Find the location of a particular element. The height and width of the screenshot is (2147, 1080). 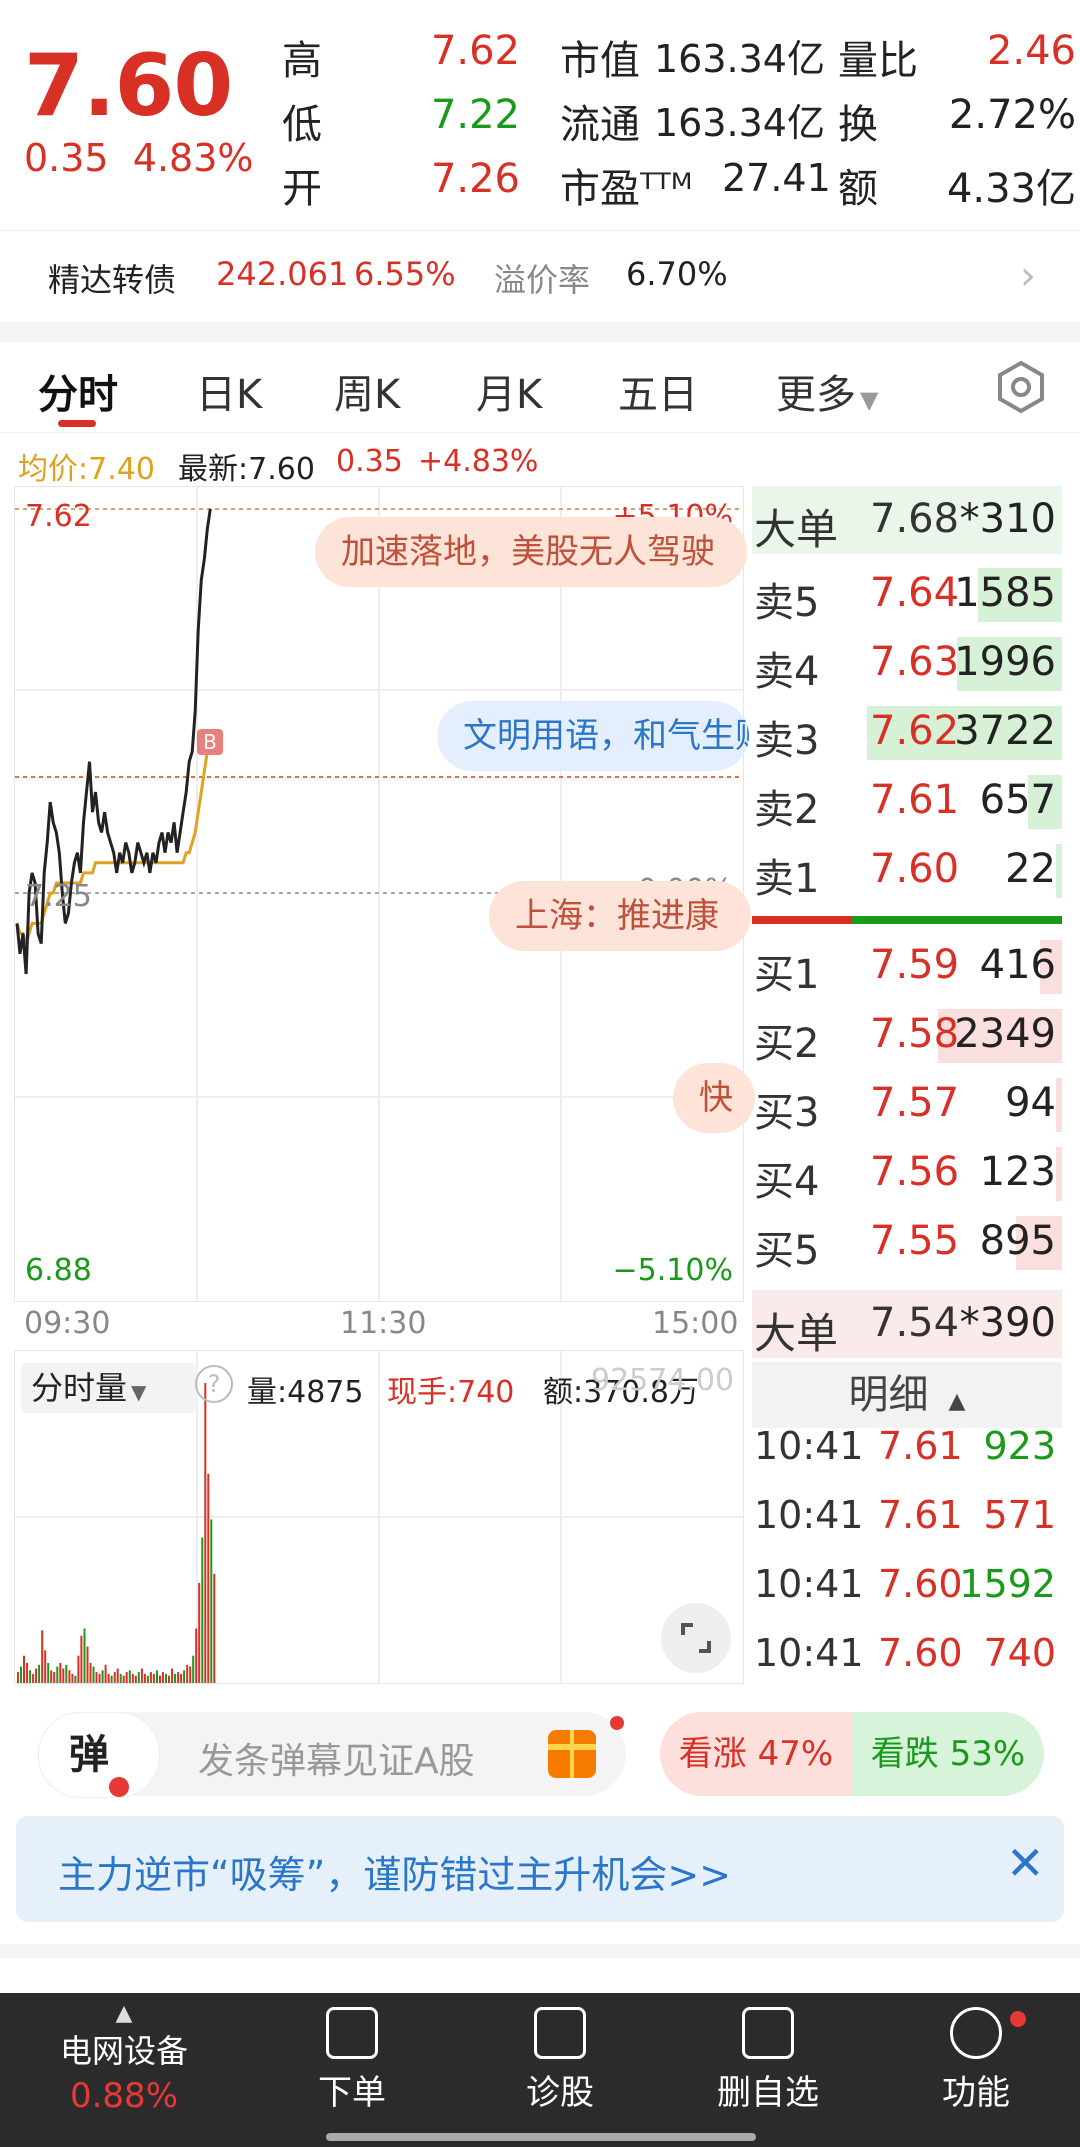

ask-row: 卖4 7.63 1996 is located at coordinates (907, 663).